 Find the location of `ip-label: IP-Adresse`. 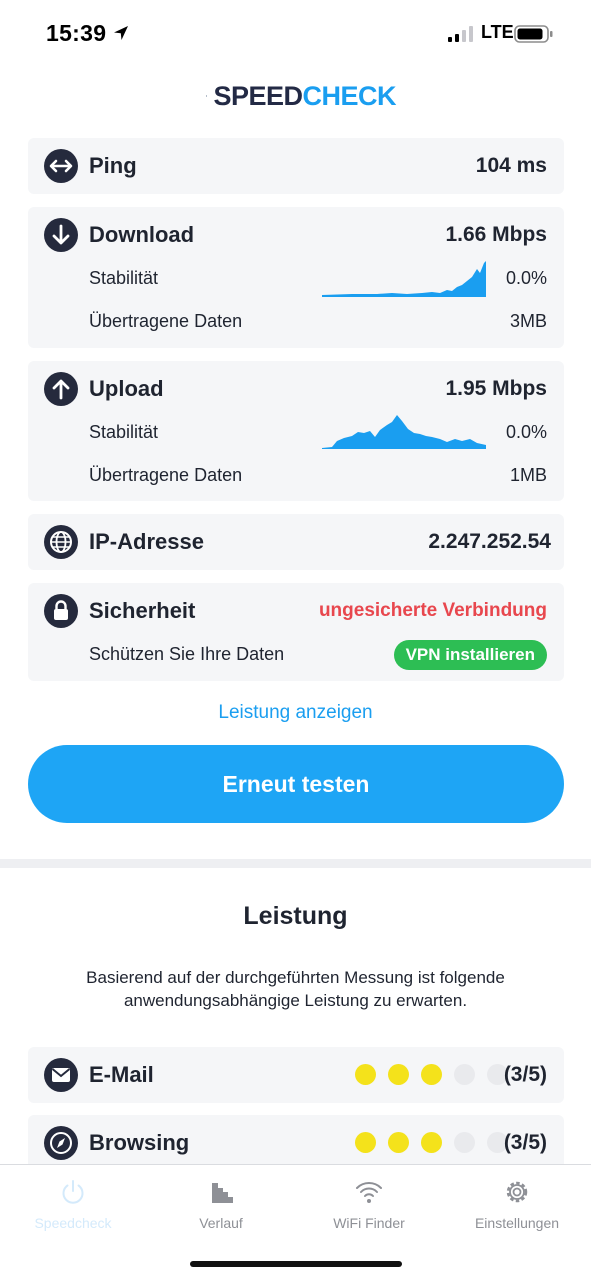

ip-label: IP-Adresse is located at coordinates (146, 541).